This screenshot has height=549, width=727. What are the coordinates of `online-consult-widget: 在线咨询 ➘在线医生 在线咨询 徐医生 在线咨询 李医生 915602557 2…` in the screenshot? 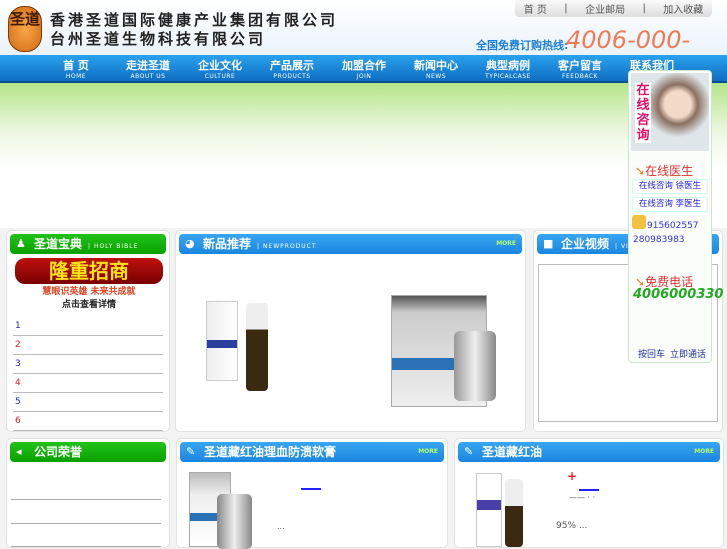 It's located at (675, 216).